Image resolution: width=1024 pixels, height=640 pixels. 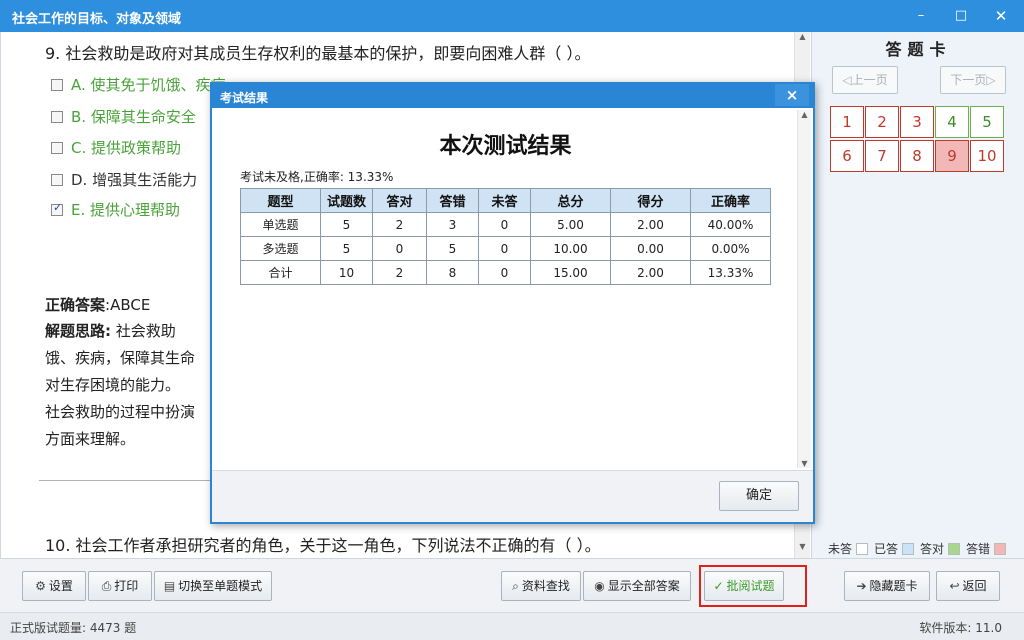 I want to click on review-label: 批阅试题, so click(x=750, y=586).